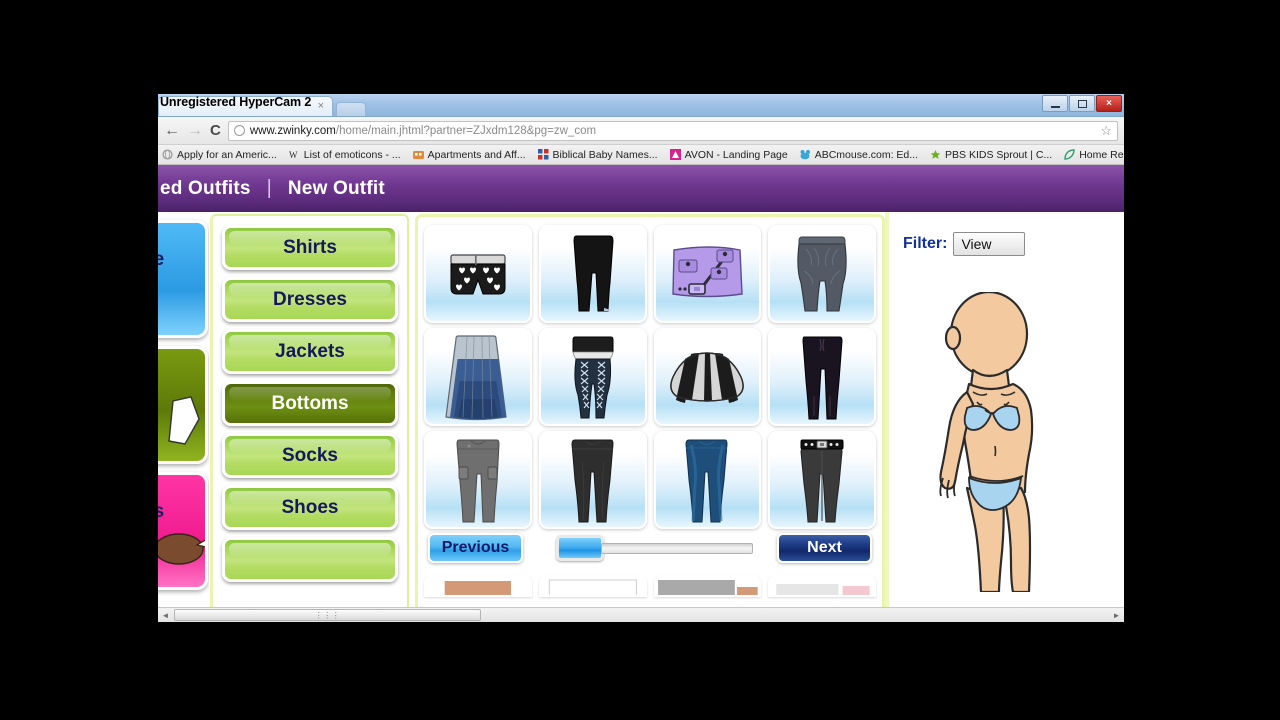  I want to click on item-purple-buckle-skirt, so click(707, 274).